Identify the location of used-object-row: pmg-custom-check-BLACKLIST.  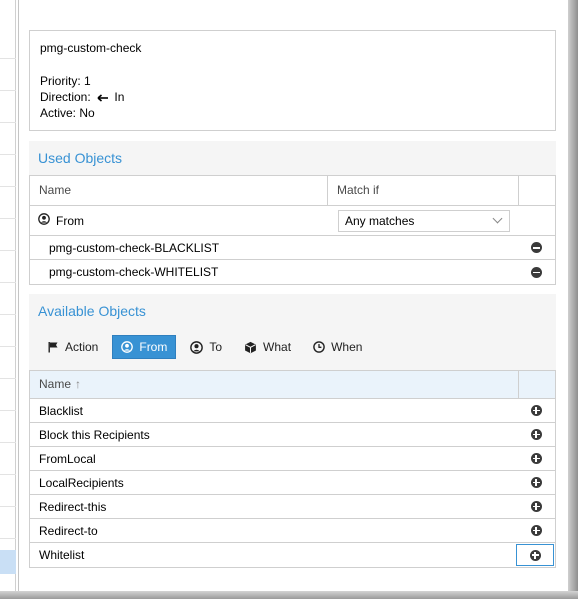
(292, 248).